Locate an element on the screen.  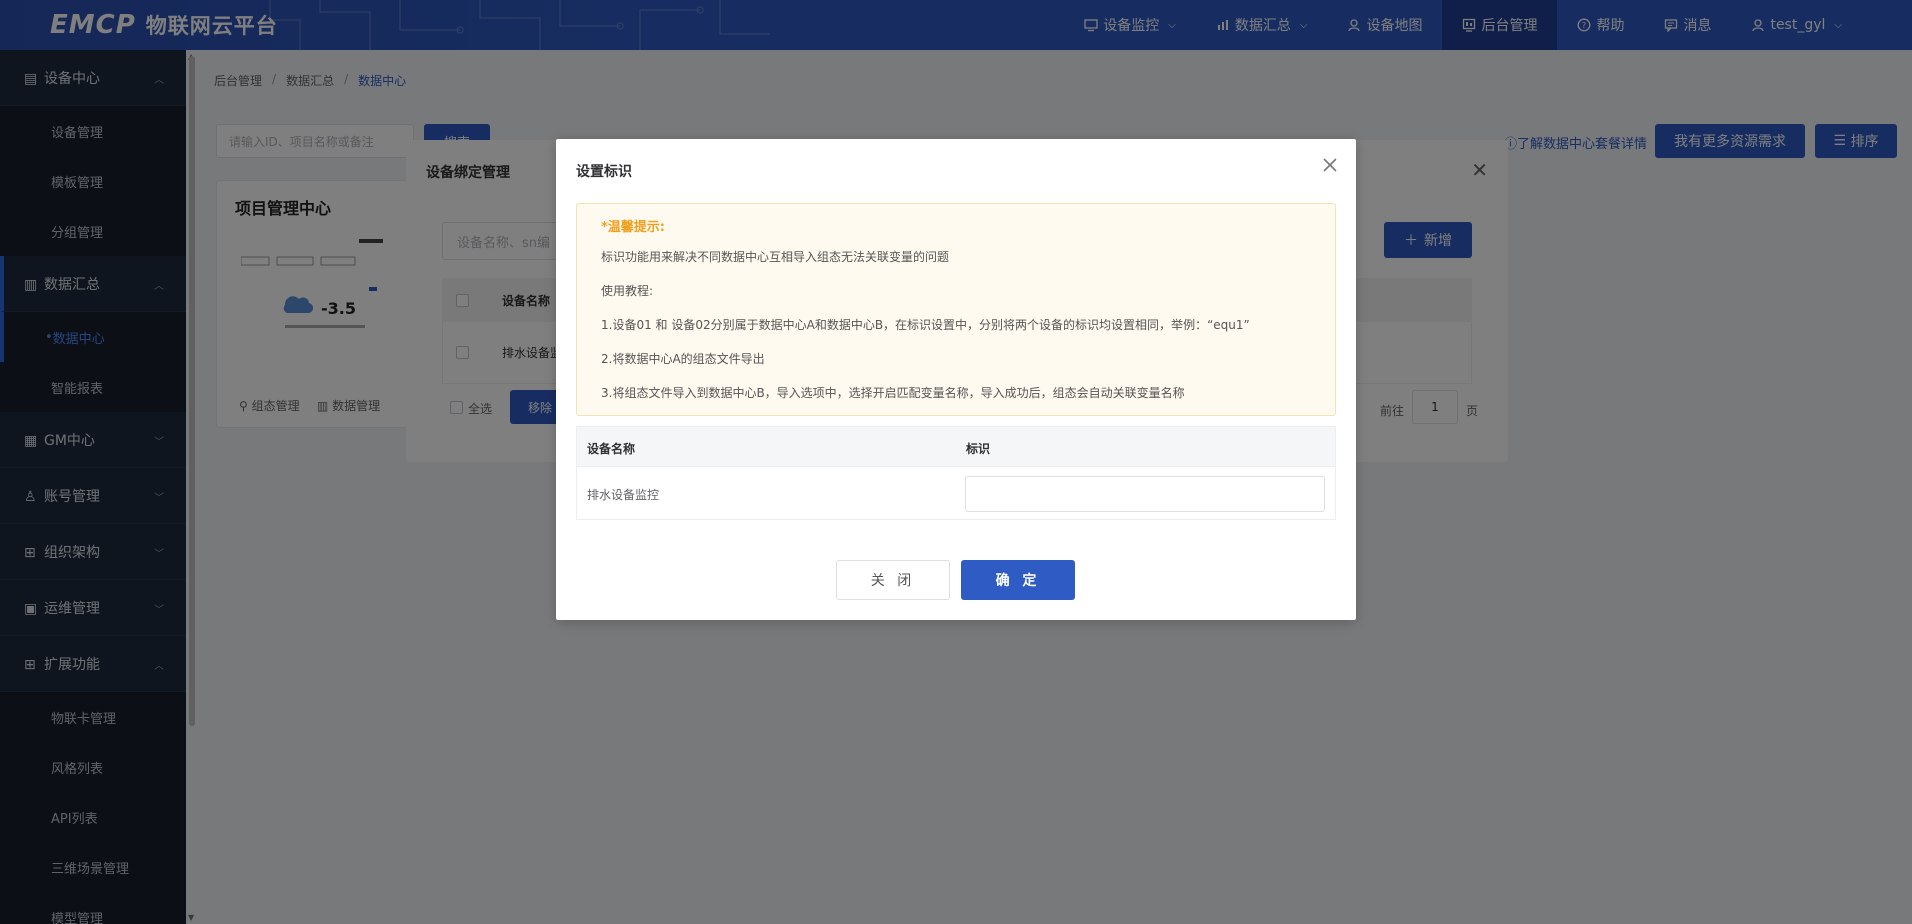
close-x-glyph is located at coordinates (1330, 165).